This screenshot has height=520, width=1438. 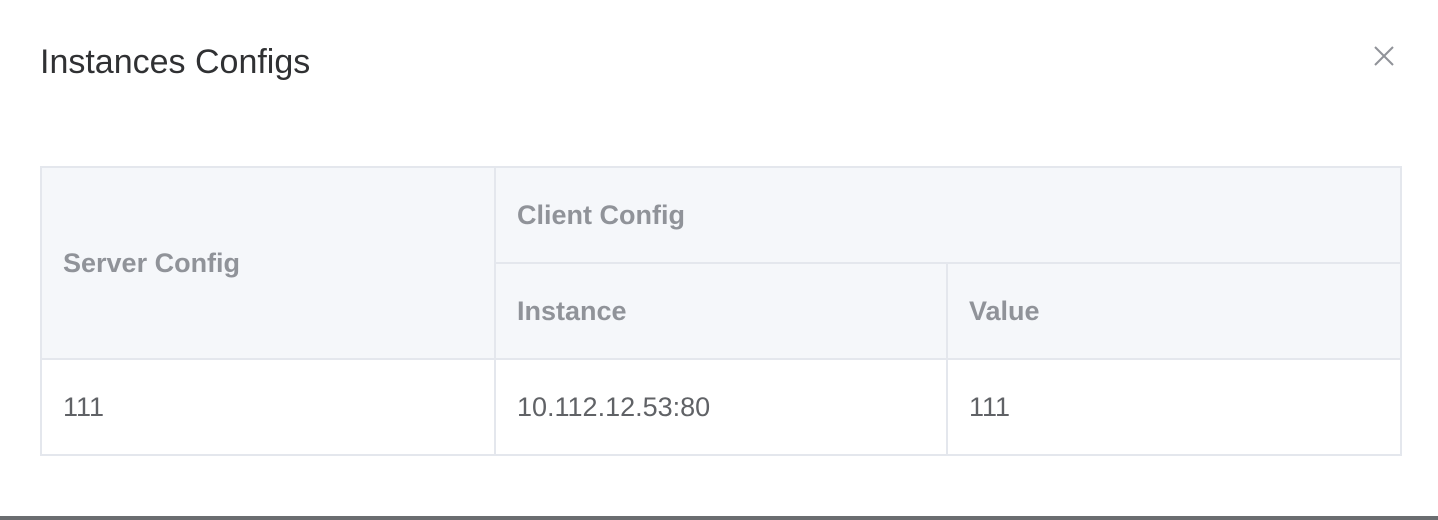 I want to click on cell-server-config: 111, so click(x=268, y=407).